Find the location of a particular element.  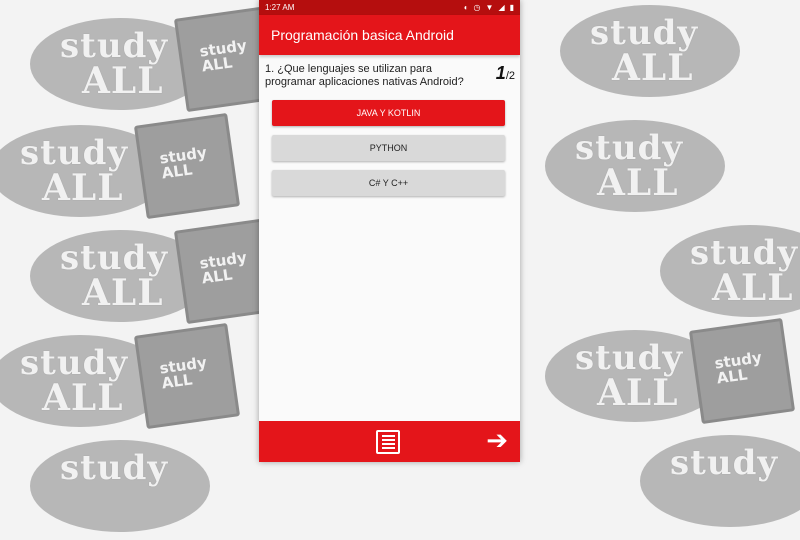

status-time: 1:27 AM is located at coordinates (280, 7).